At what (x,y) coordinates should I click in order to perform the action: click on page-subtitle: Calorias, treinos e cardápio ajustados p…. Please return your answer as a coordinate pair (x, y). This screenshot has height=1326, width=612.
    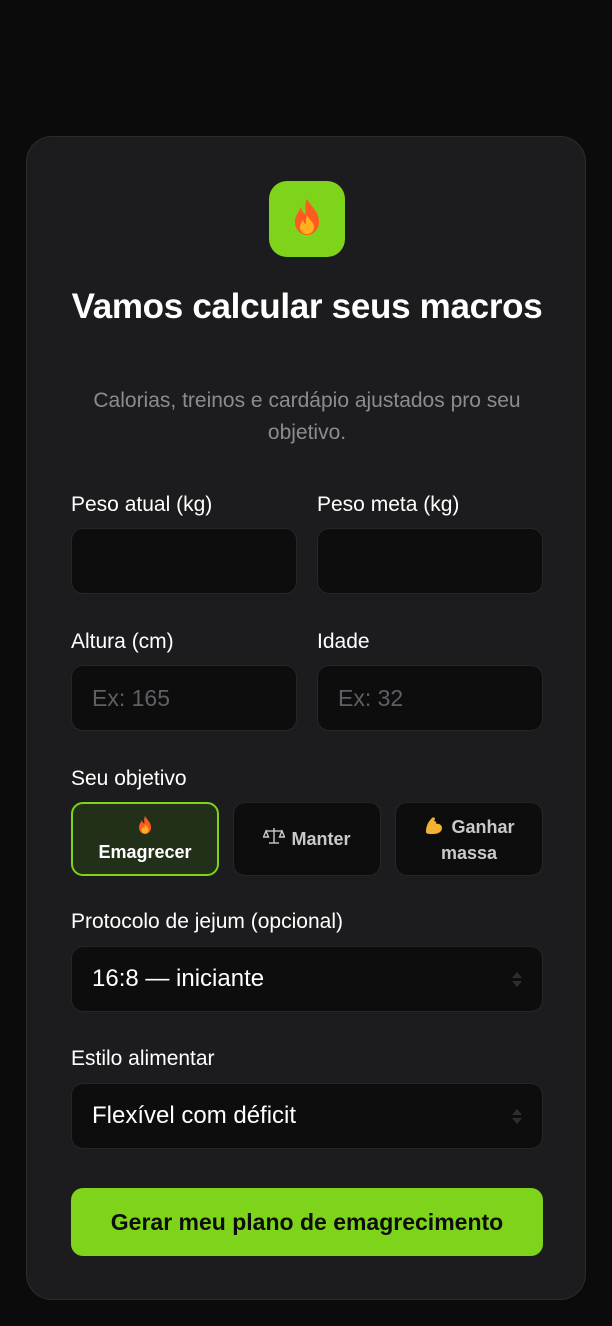
    Looking at the image, I should click on (307, 416).